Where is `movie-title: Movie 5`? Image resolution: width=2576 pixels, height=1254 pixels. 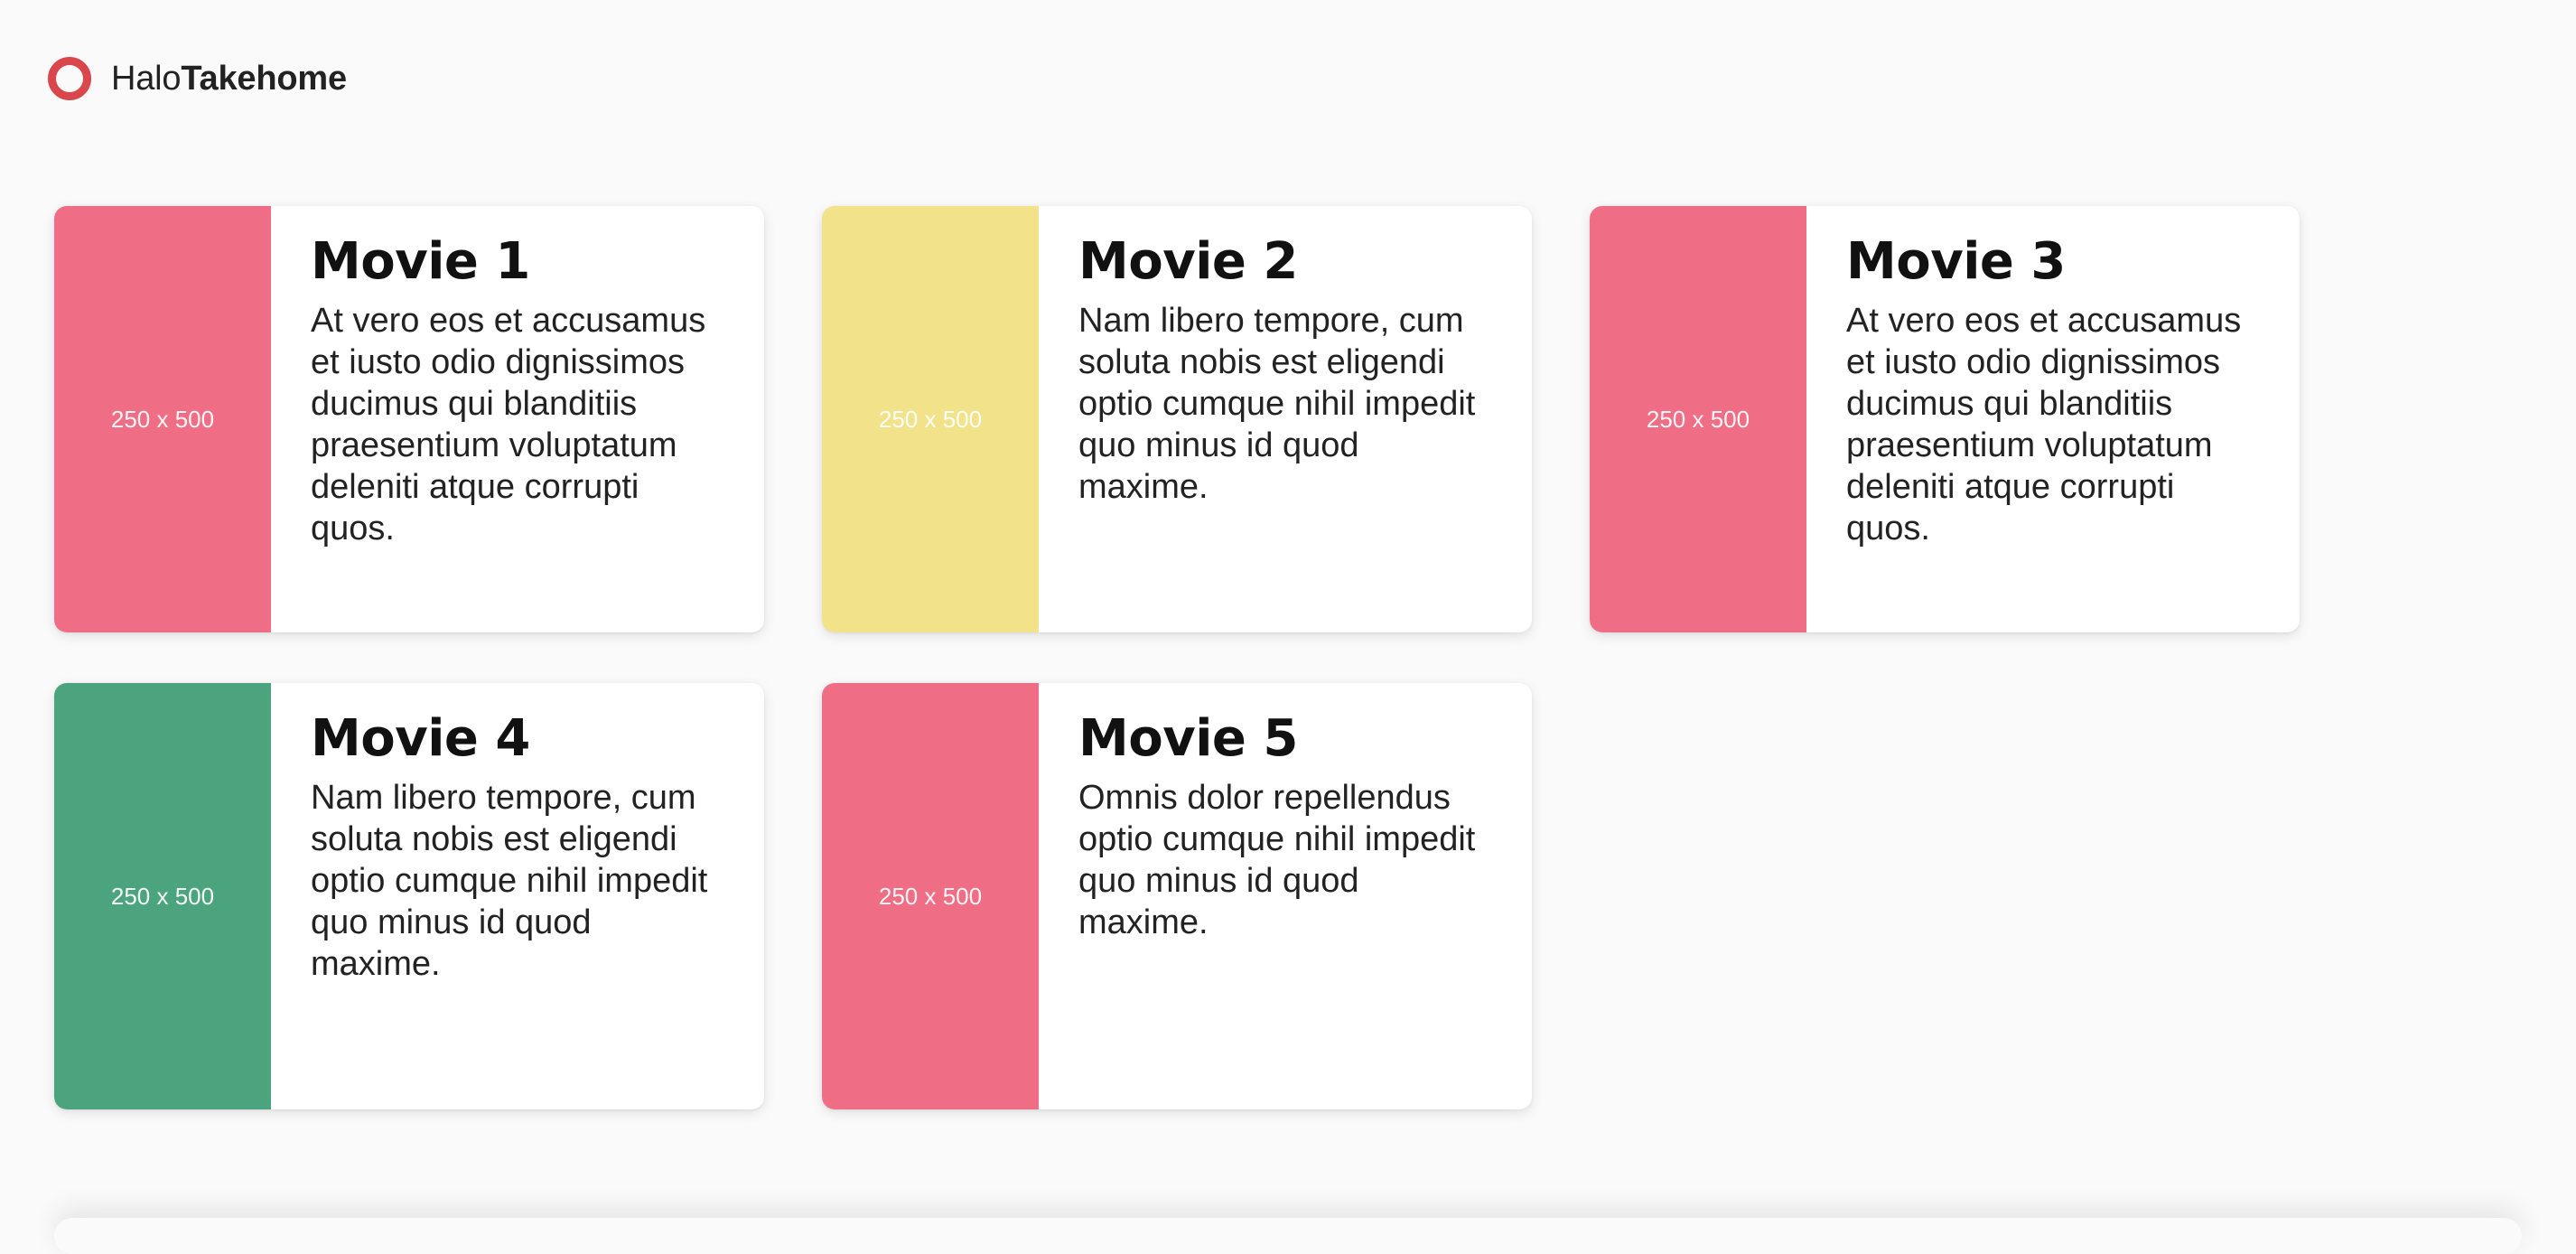
movie-title: Movie 5 is located at coordinates (1188, 738).